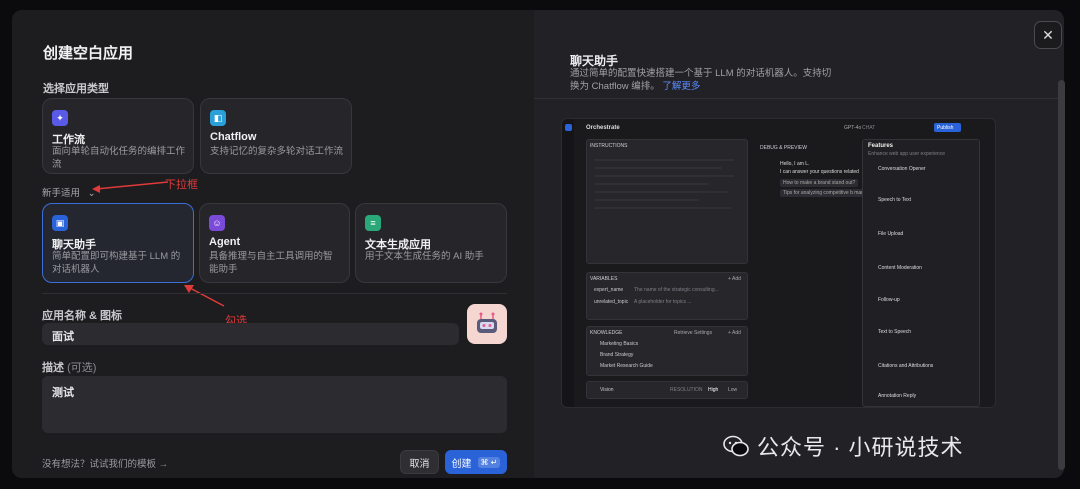 This screenshot has height=489, width=1080. Describe the element at coordinates (116, 263) in the screenshot. I see `card-desc: 简单配置即可构建基于 LLM 的对话机器人` at that location.